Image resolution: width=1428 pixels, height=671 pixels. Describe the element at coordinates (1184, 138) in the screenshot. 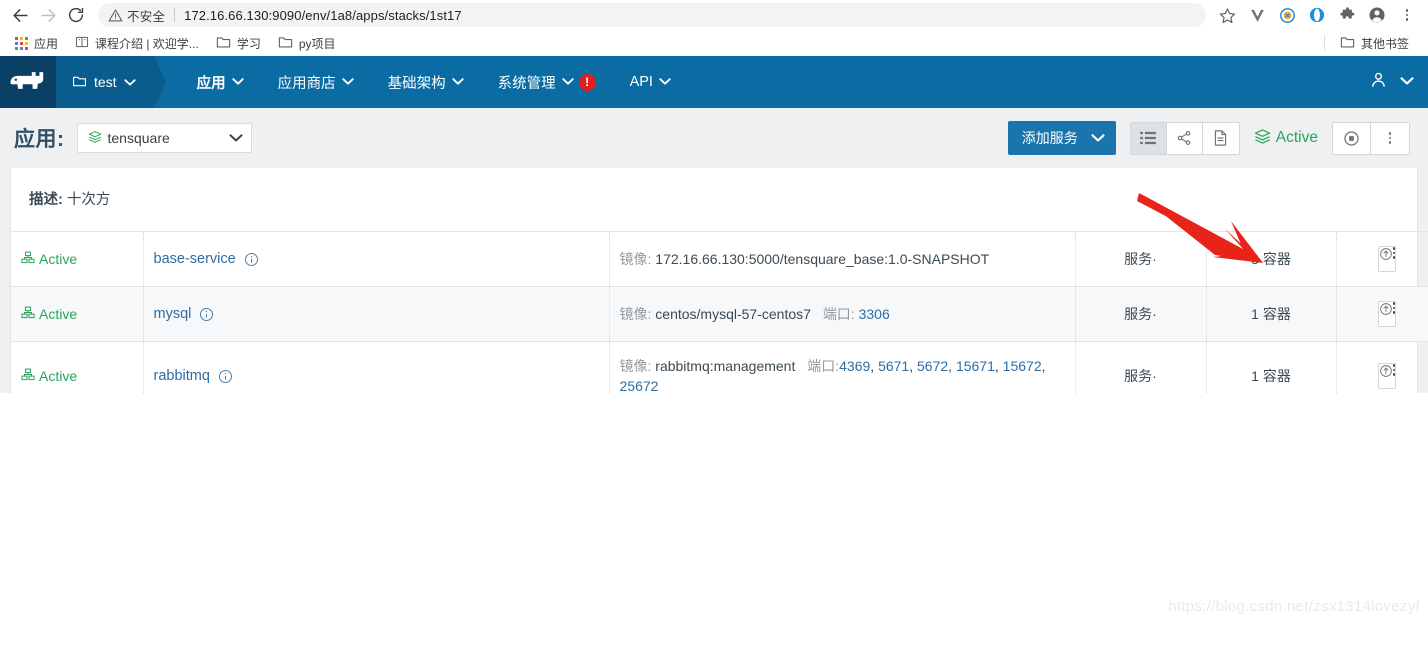

I see `graph-view-button` at that location.